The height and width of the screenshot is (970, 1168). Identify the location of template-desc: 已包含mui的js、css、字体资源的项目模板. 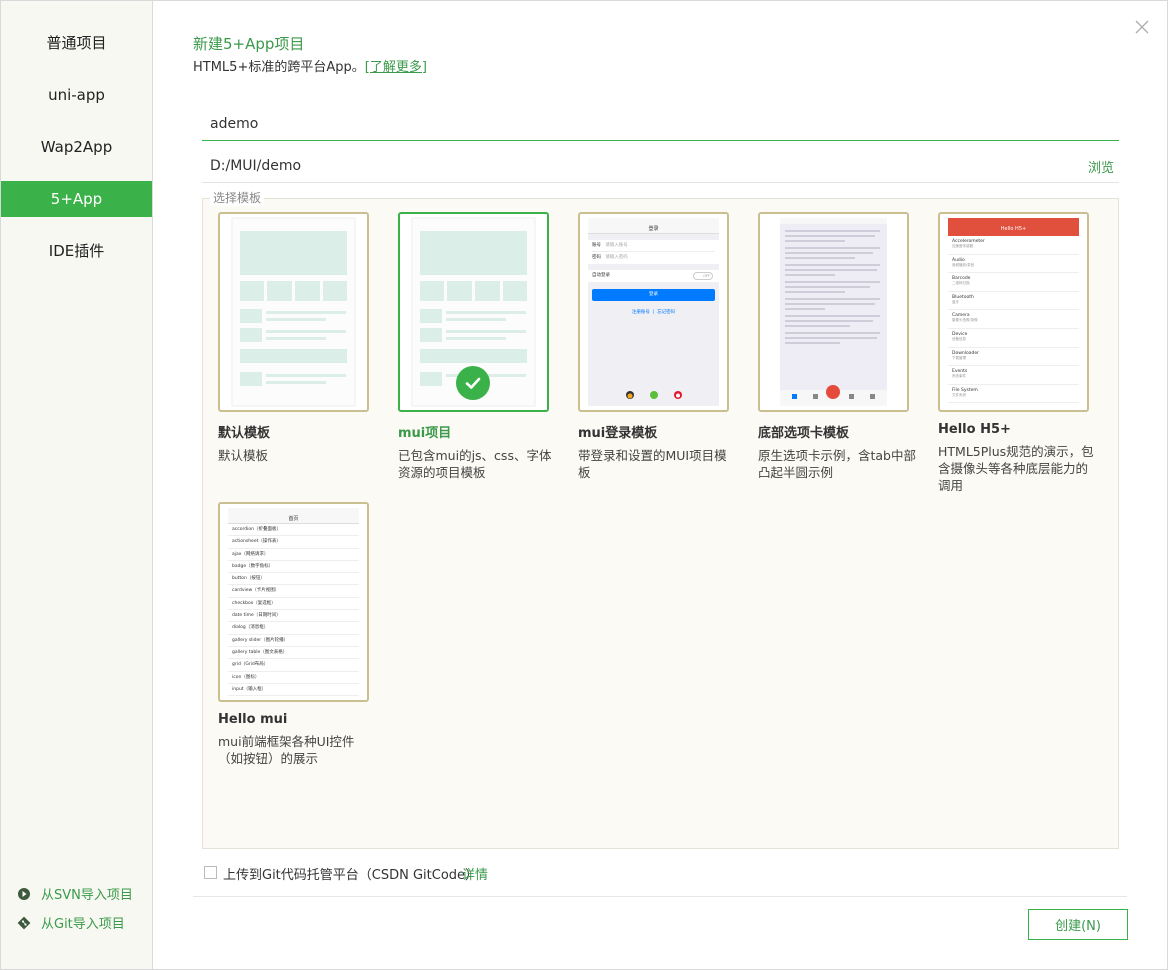
(475, 464).